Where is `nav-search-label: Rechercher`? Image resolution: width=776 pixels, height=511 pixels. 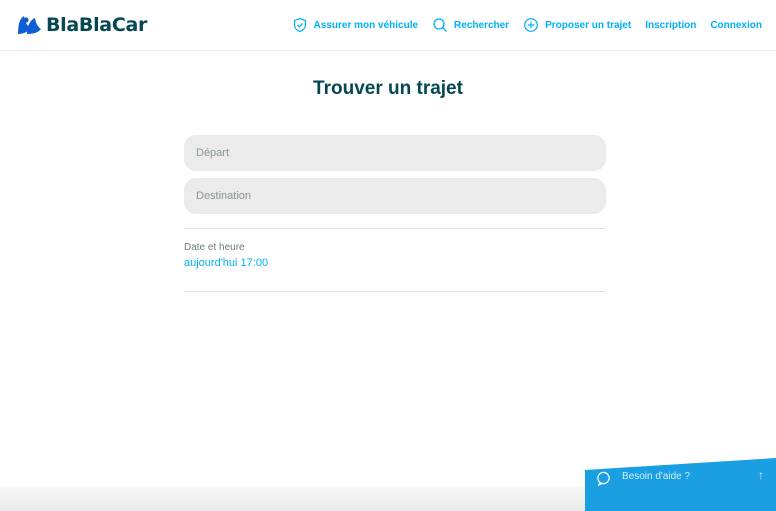 nav-search-label: Rechercher is located at coordinates (482, 25).